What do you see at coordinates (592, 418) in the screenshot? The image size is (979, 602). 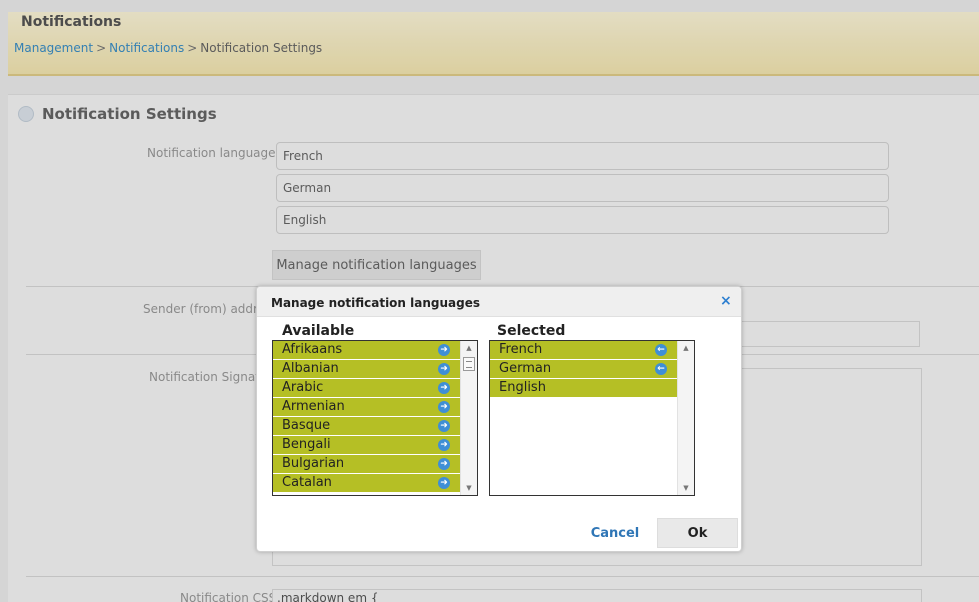 I see `selected-list: French ← German ← English ▲ ▼` at bounding box center [592, 418].